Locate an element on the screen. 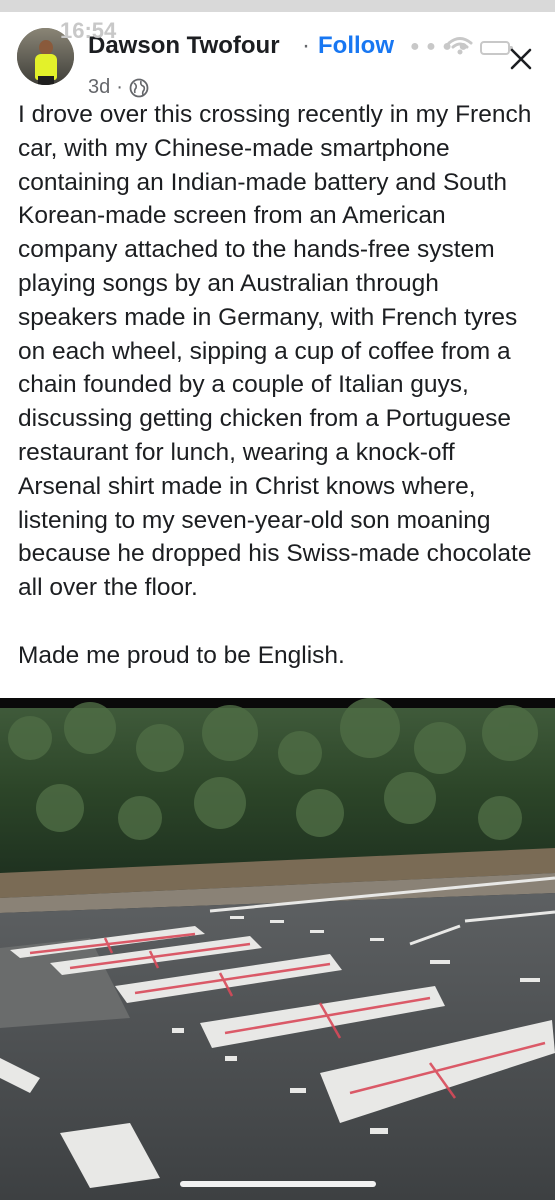  status-bar-background is located at coordinates (277, 6).